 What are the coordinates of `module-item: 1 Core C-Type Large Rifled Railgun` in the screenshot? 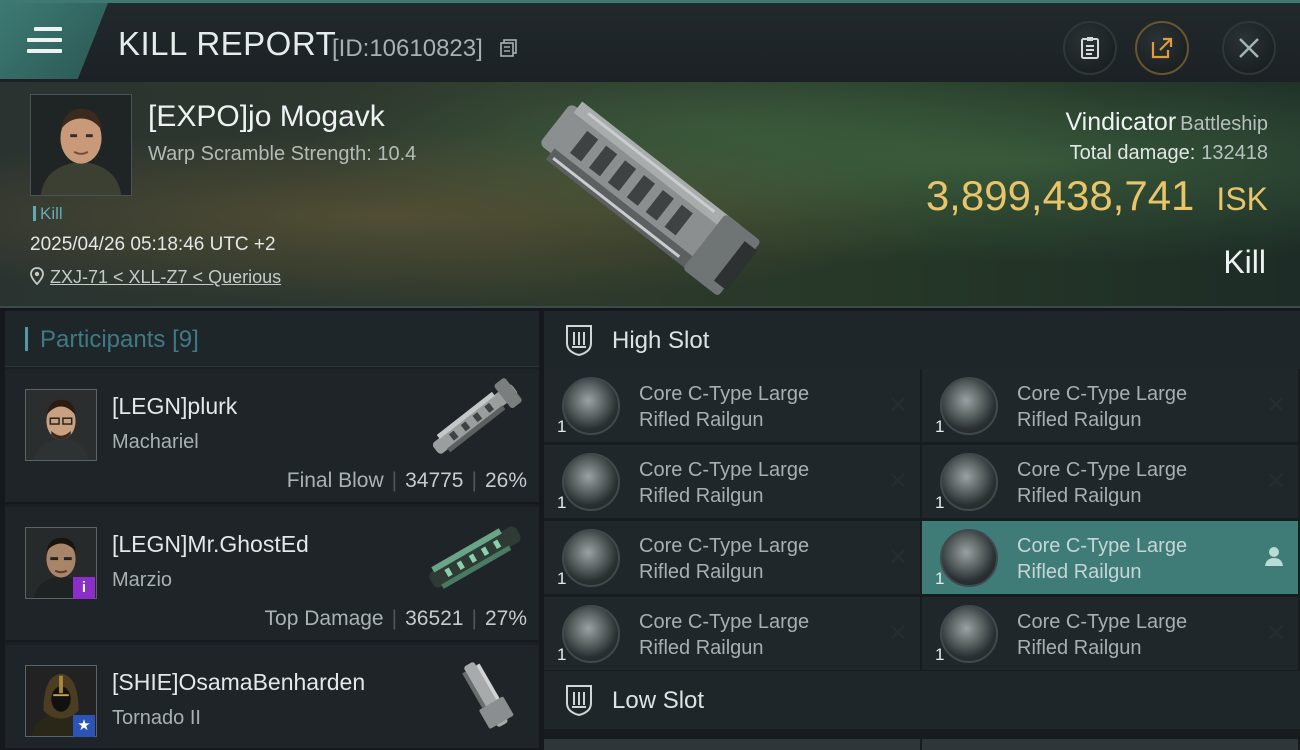 It's located at (1110, 557).